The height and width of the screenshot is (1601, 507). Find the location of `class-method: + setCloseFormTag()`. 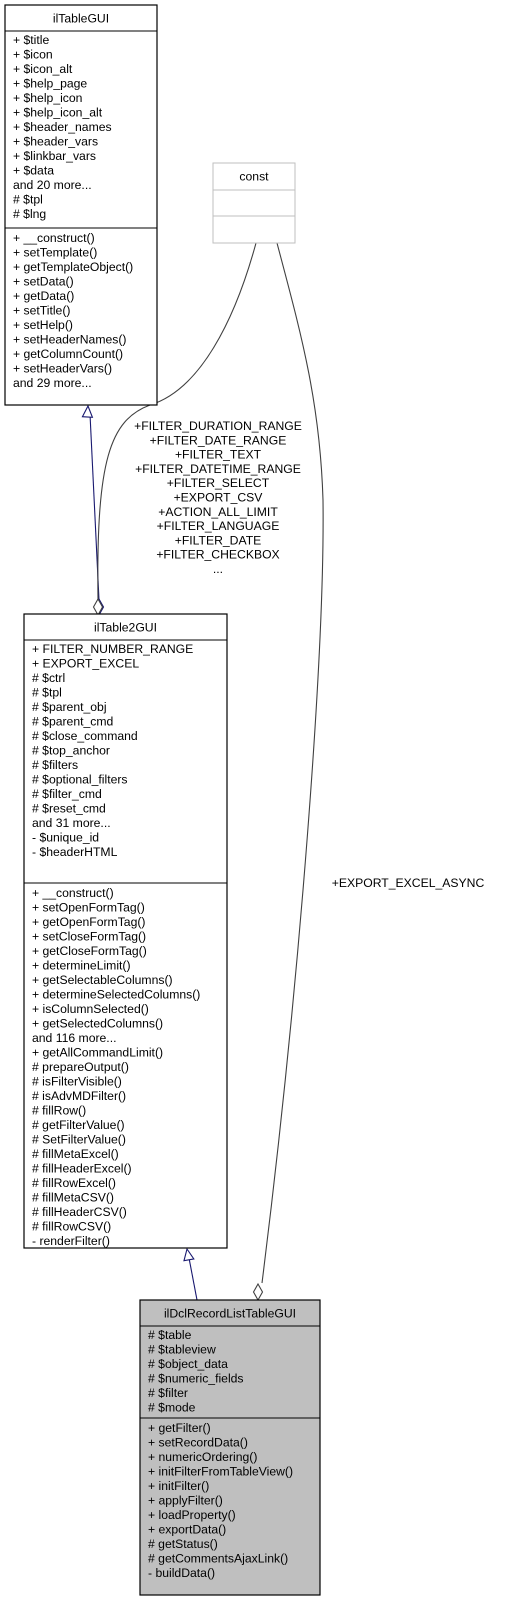

class-method: + setCloseFormTag() is located at coordinates (89, 937).